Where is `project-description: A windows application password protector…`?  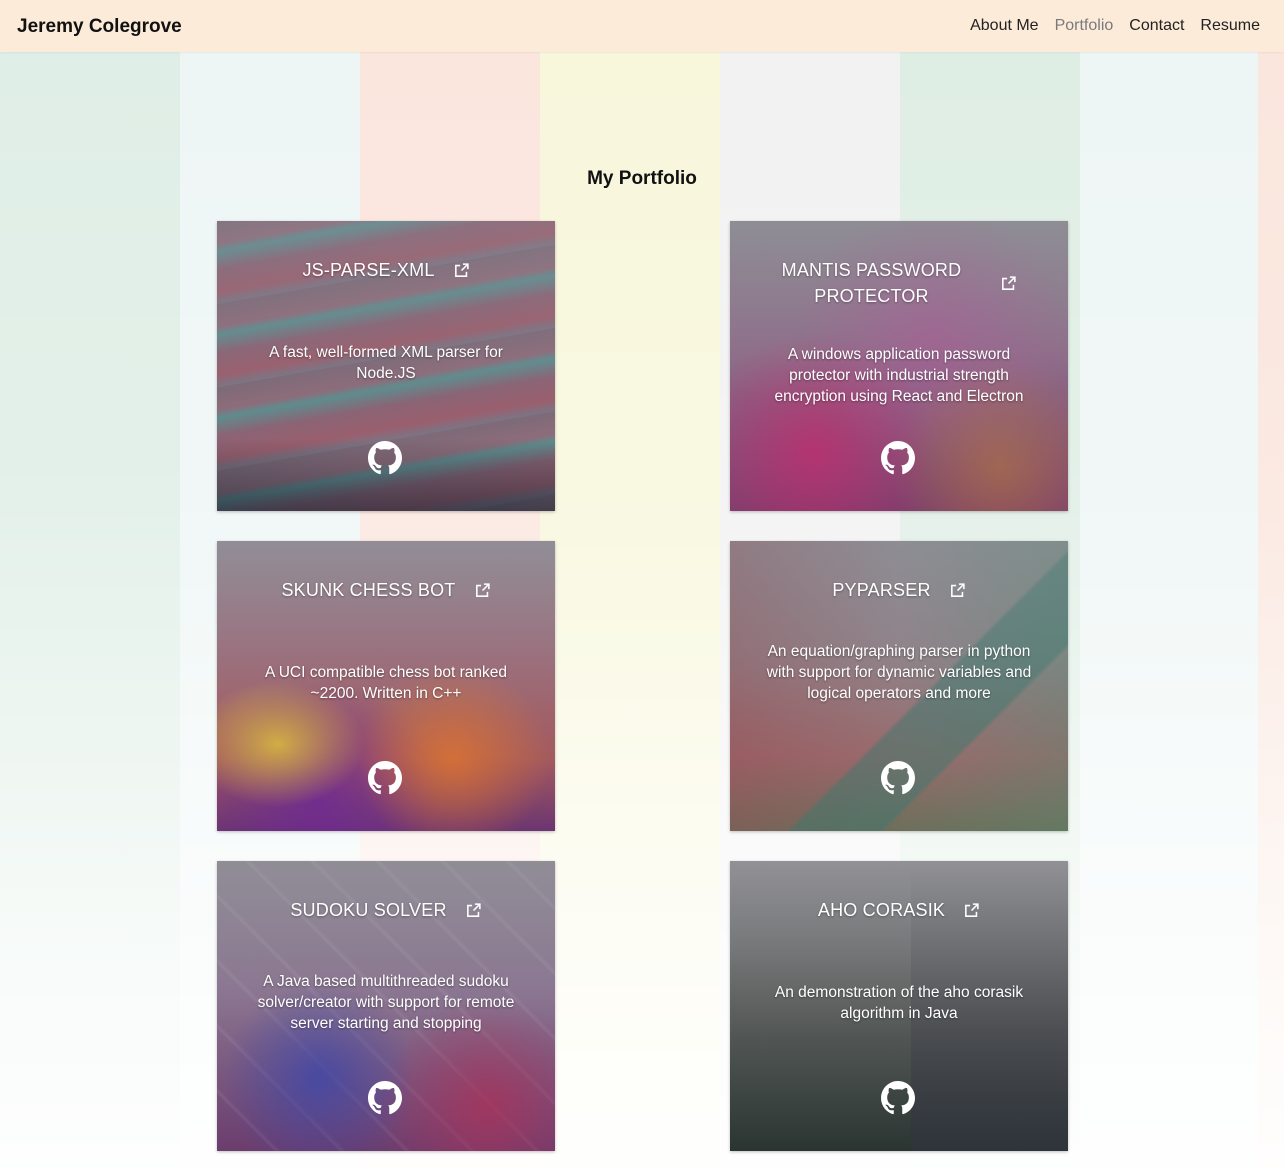
project-description: A windows application password protector… is located at coordinates (899, 375).